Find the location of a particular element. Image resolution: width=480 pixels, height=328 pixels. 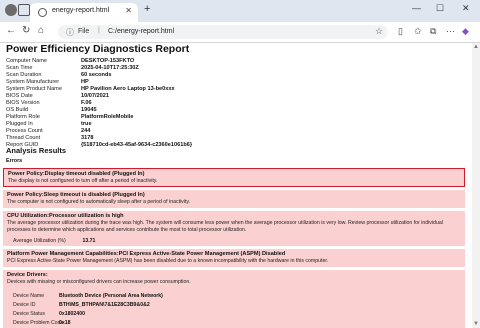

system-info-row: Scan Duration 60 seconds is located at coordinates (99, 75).